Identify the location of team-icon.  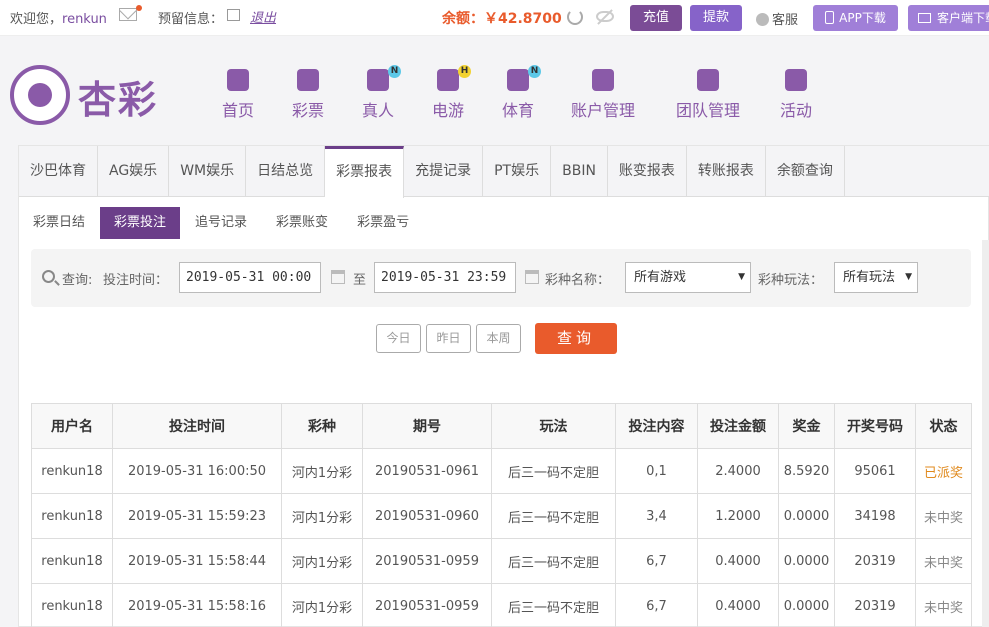
(708, 80).